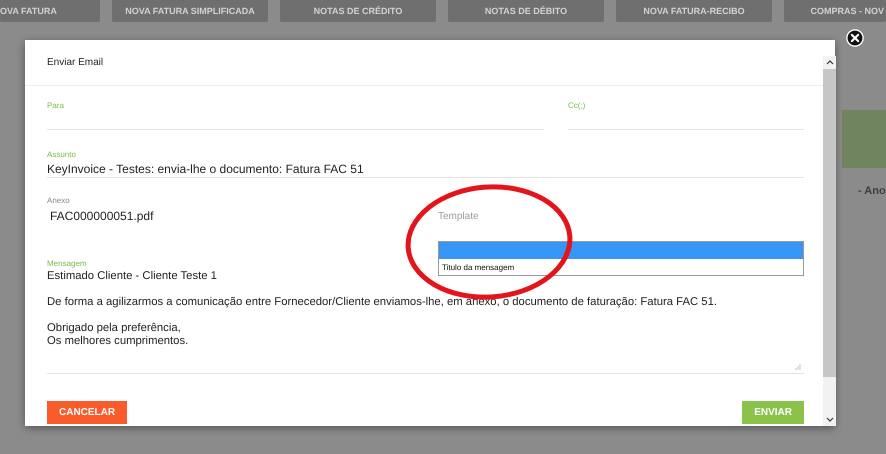 This screenshot has width=886, height=454. Describe the element at coordinates (872, 191) in the screenshot. I see `background-label: - Ano` at that location.